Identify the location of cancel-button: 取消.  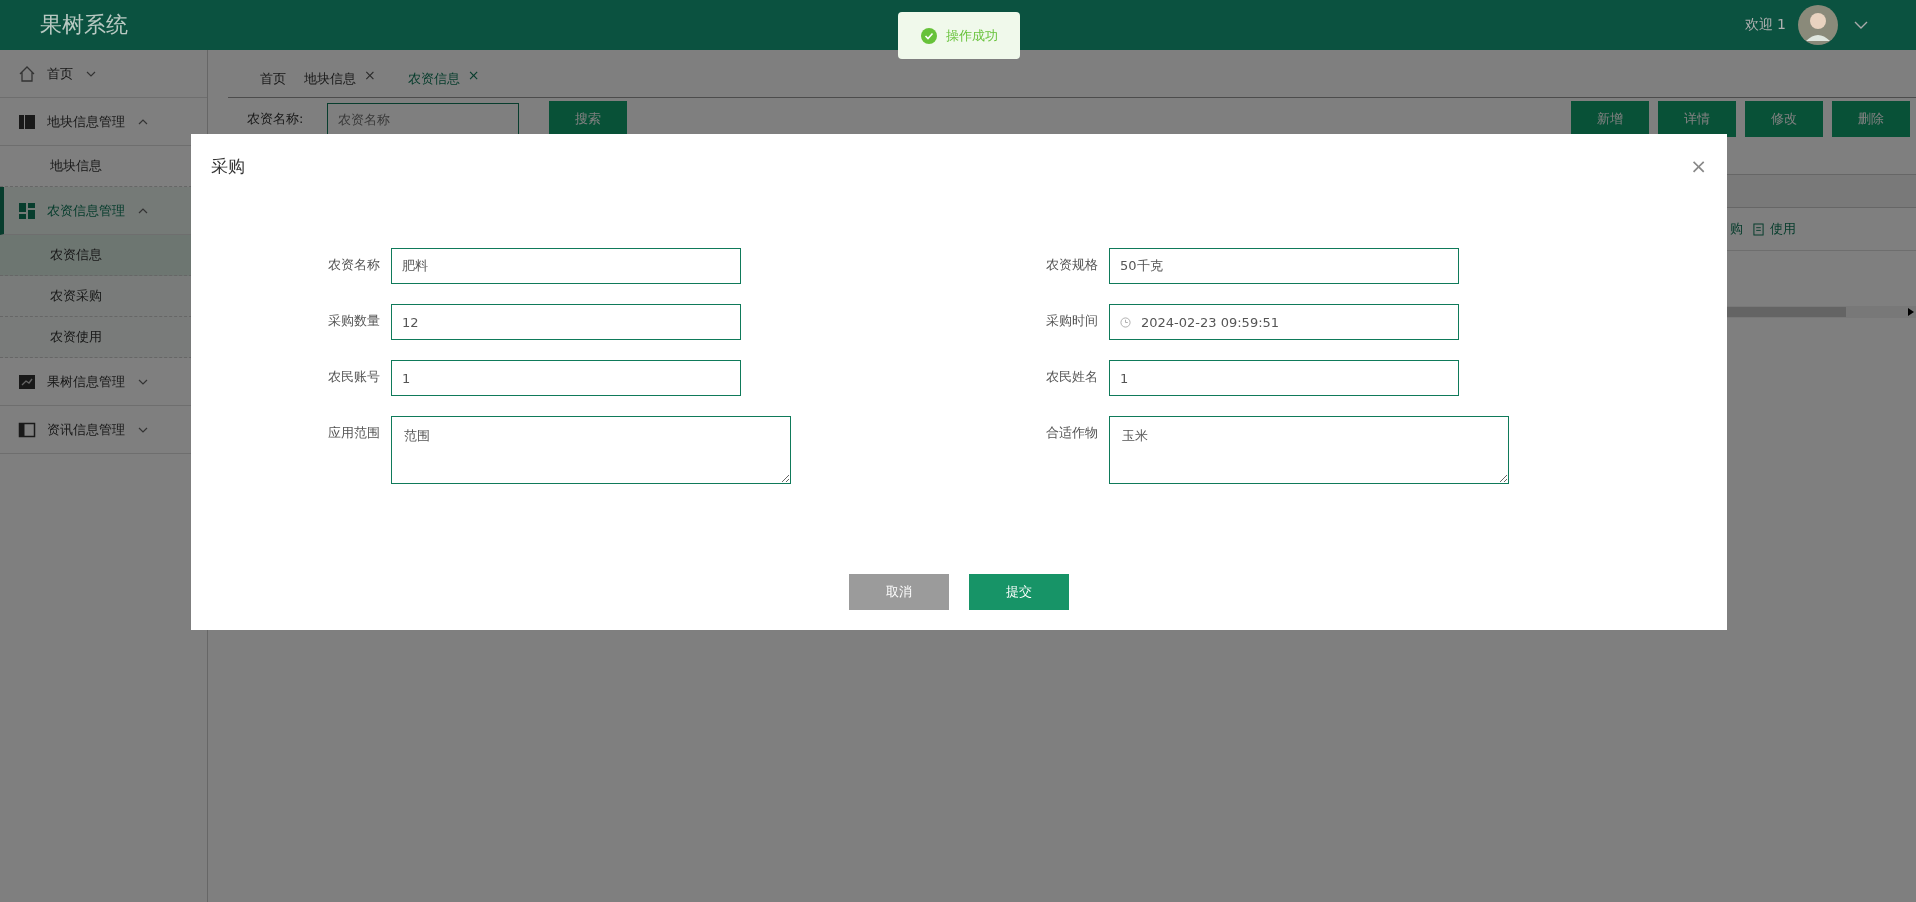
(899, 592).